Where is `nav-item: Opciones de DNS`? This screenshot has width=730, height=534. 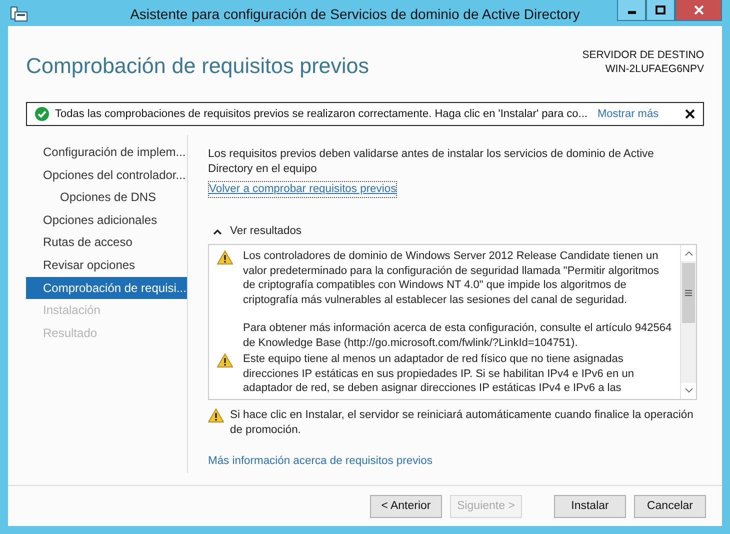 nav-item: Opciones de DNS is located at coordinates (106, 197).